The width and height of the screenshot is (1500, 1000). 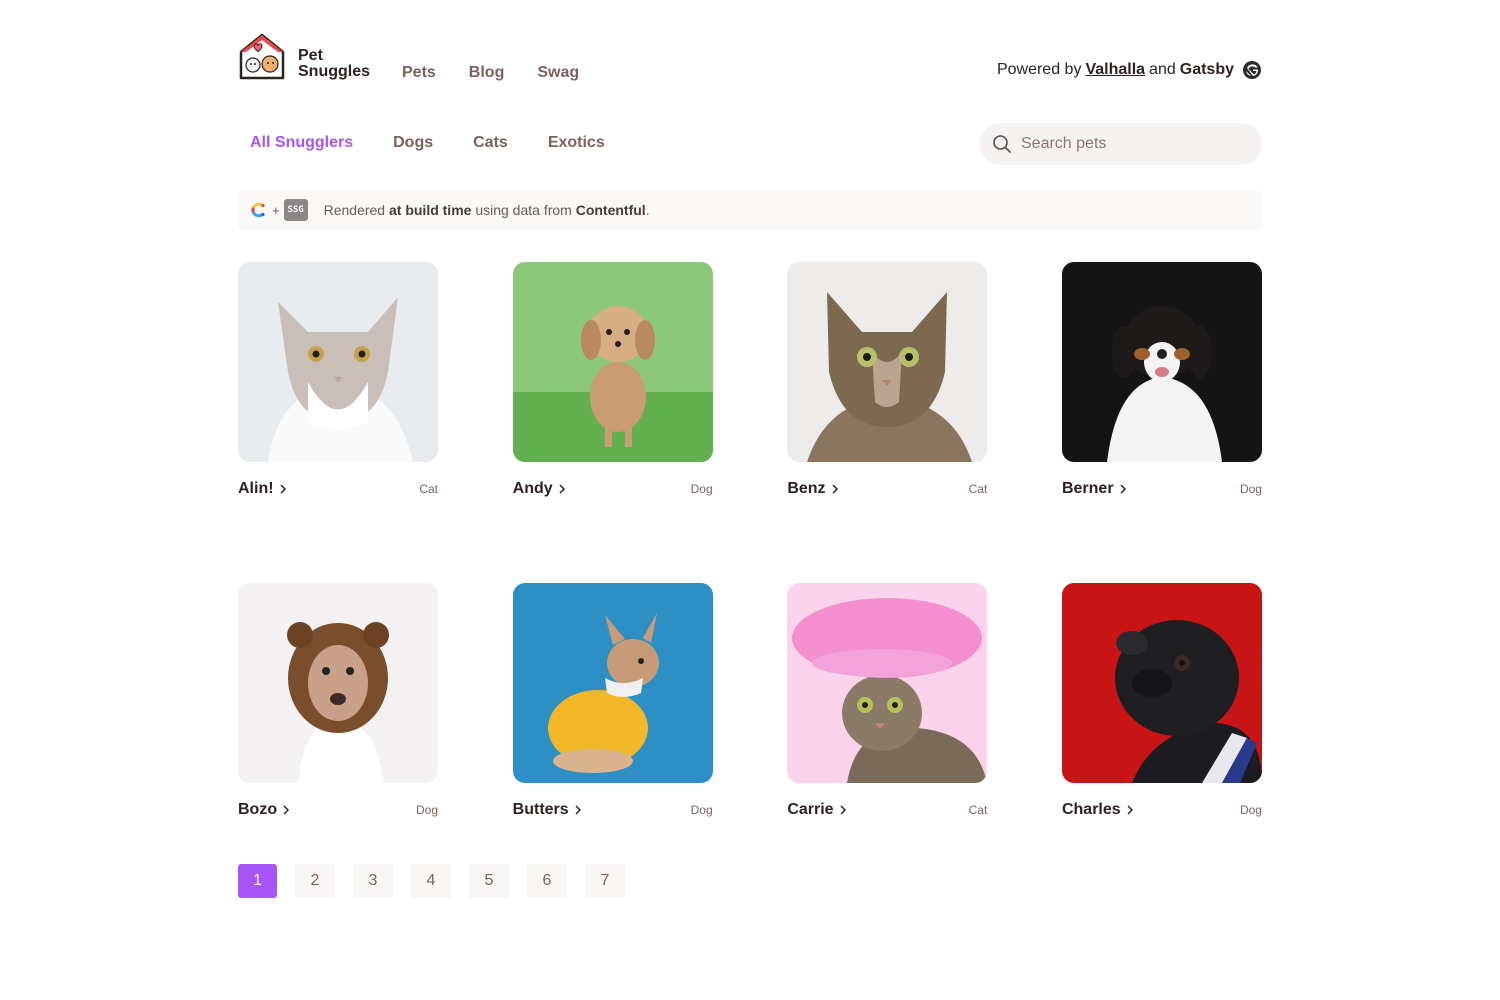 What do you see at coordinates (1039, 69) in the screenshot?
I see `powered-prefix: Powered by` at bounding box center [1039, 69].